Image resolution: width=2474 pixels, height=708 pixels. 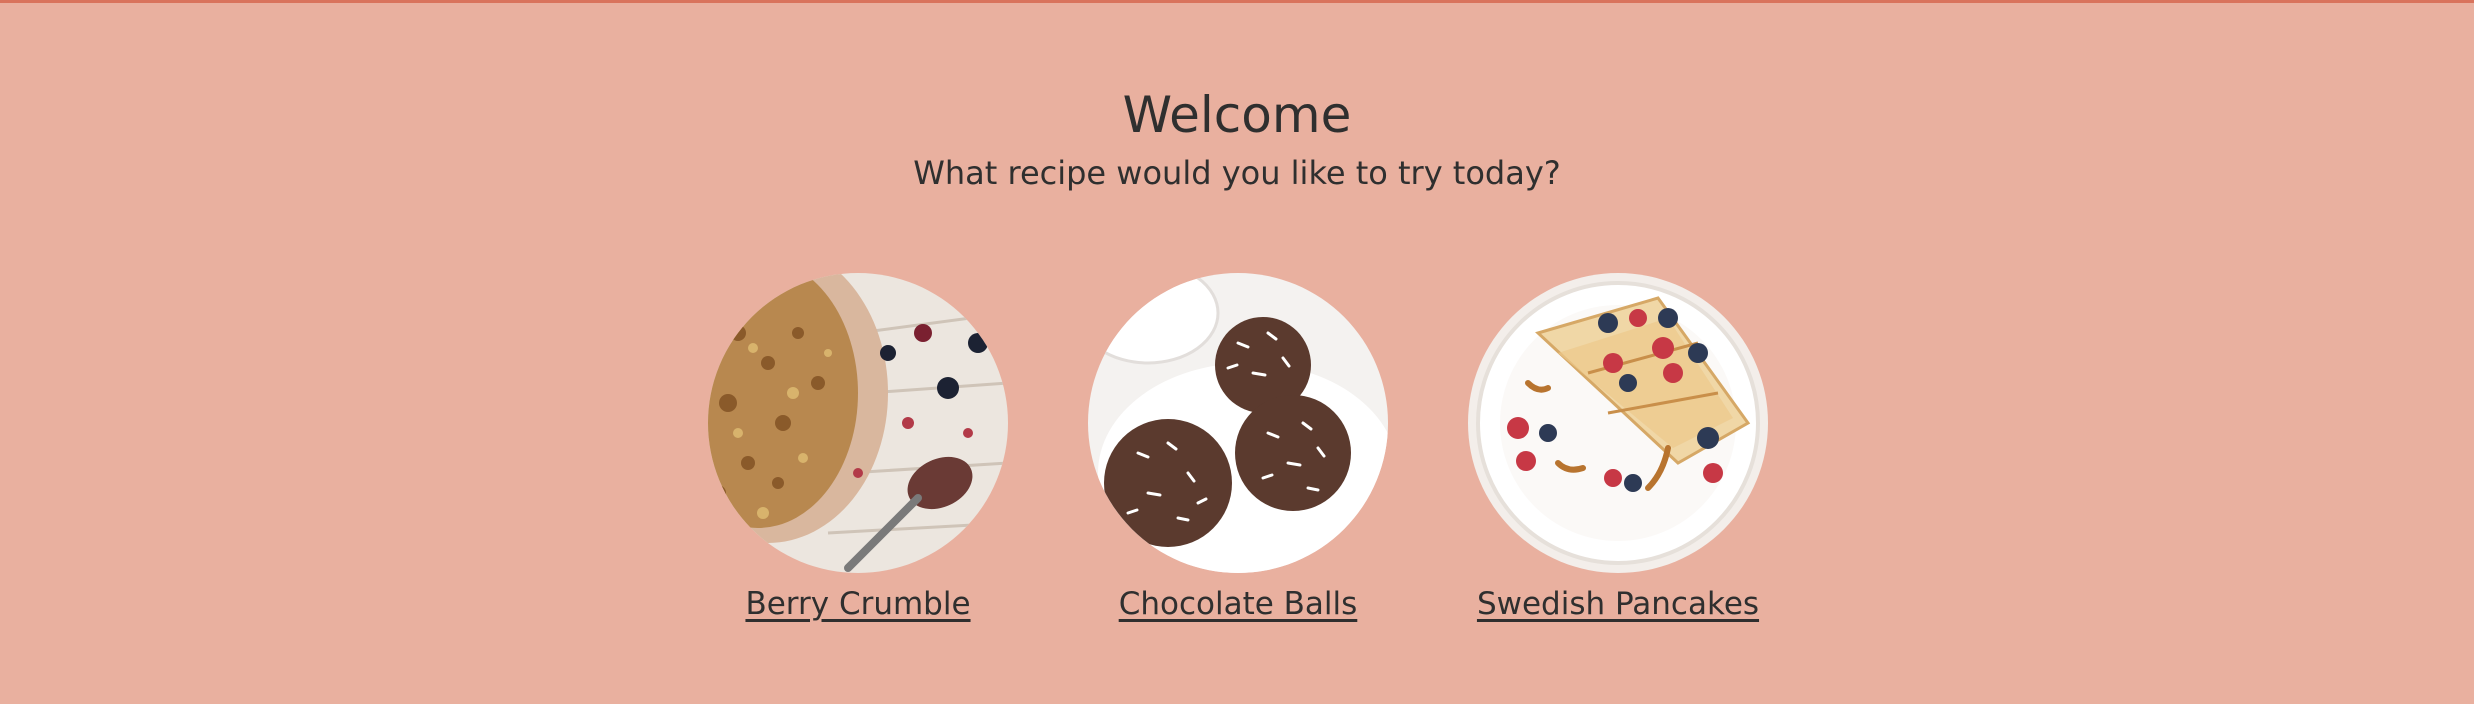 I want to click on recipe-card-berry-crumble: Berry Crumble, so click(x=858, y=449).